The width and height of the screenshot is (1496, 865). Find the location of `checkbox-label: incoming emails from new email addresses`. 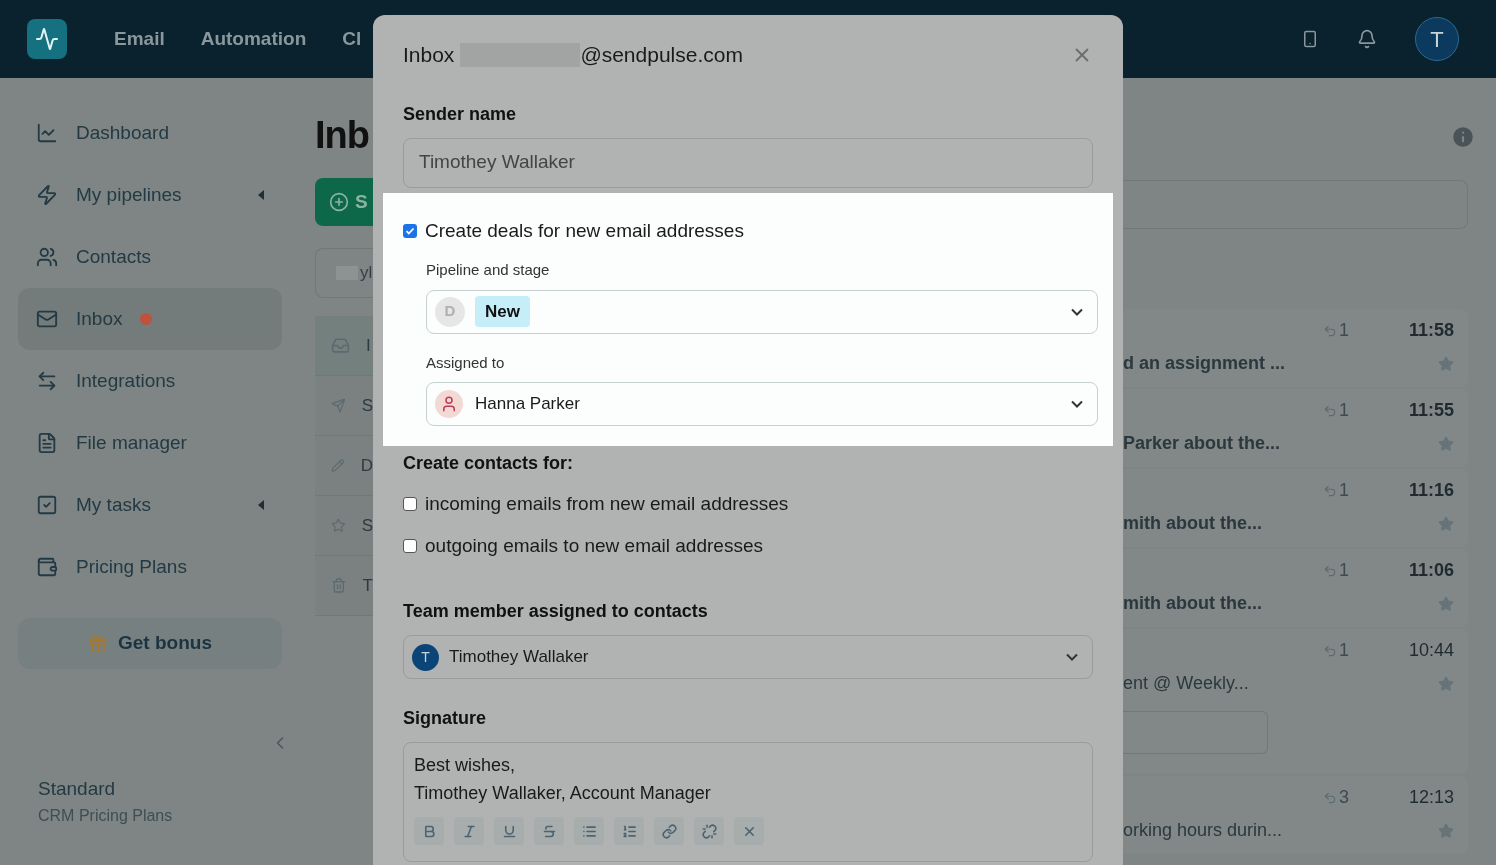

checkbox-label: incoming emails from new email addresses is located at coordinates (607, 504).